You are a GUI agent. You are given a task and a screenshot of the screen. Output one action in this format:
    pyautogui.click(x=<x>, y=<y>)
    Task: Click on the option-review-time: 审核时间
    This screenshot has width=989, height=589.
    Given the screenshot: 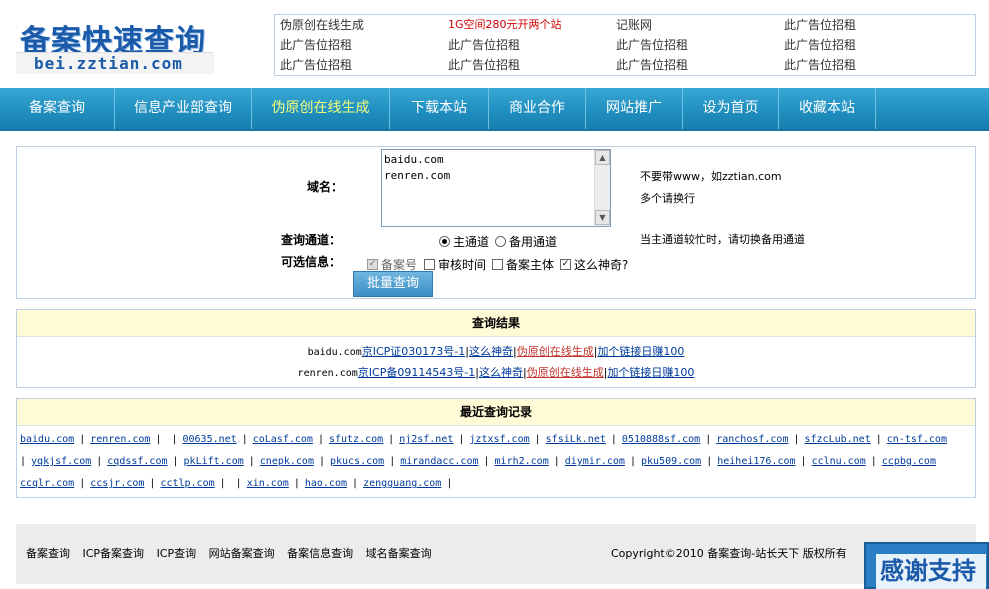 What is the action you would take?
    pyautogui.click(x=455, y=264)
    